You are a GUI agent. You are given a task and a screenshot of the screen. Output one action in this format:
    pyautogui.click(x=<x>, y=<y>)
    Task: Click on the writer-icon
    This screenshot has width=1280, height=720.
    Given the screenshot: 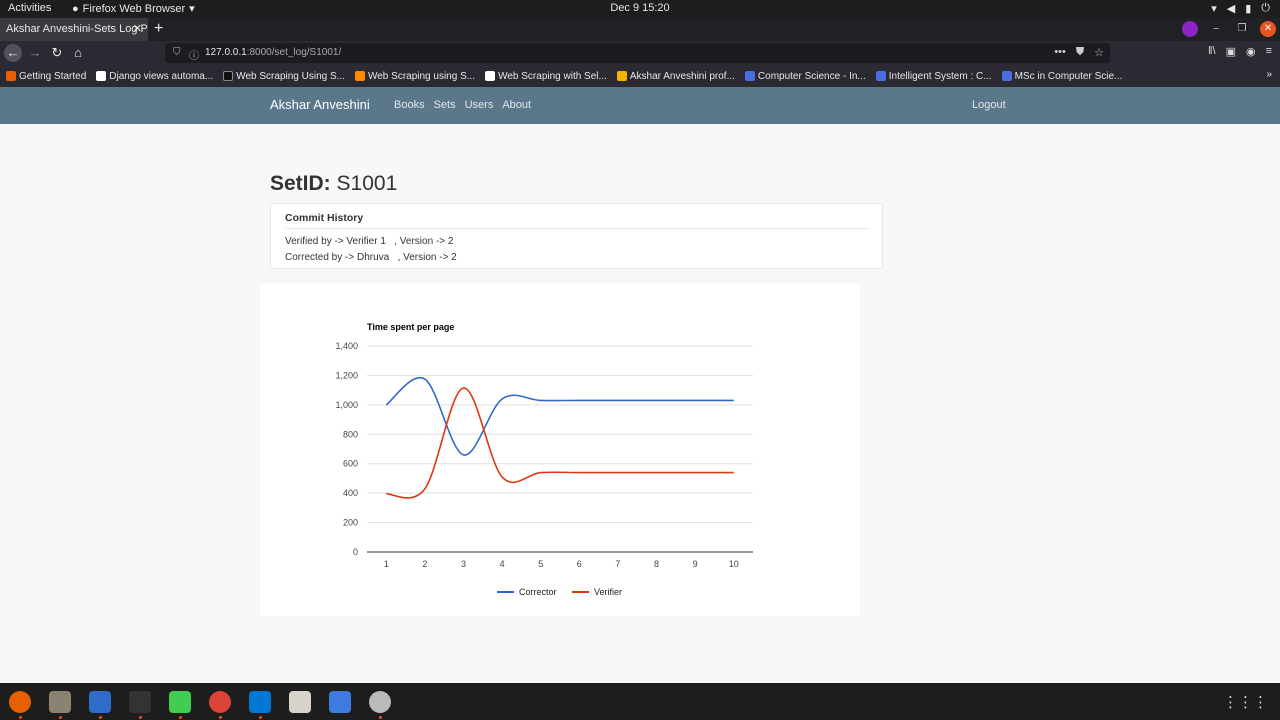 What is the action you would take?
    pyautogui.click(x=100, y=702)
    